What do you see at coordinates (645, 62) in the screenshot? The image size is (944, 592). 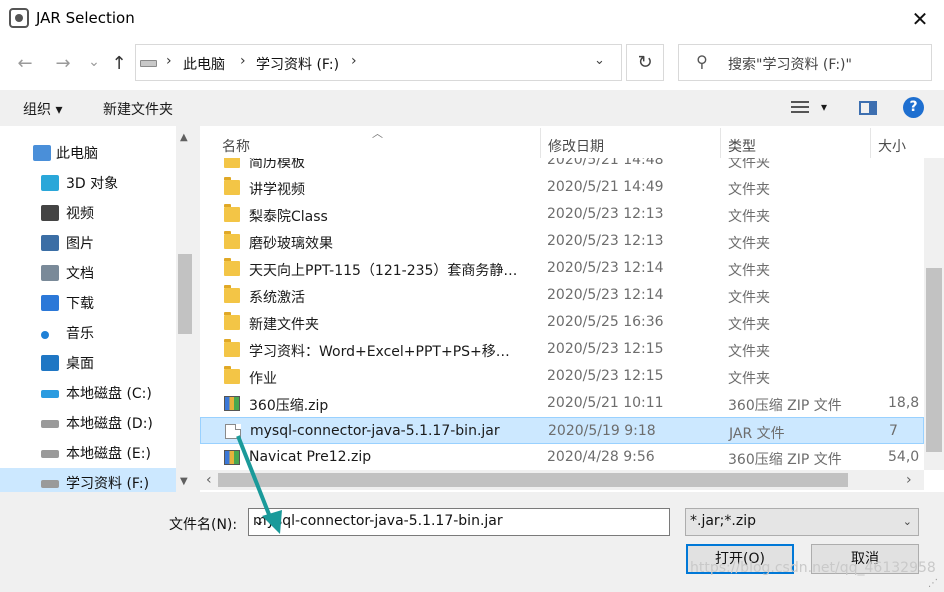 I see `refresh-button: ↻` at bounding box center [645, 62].